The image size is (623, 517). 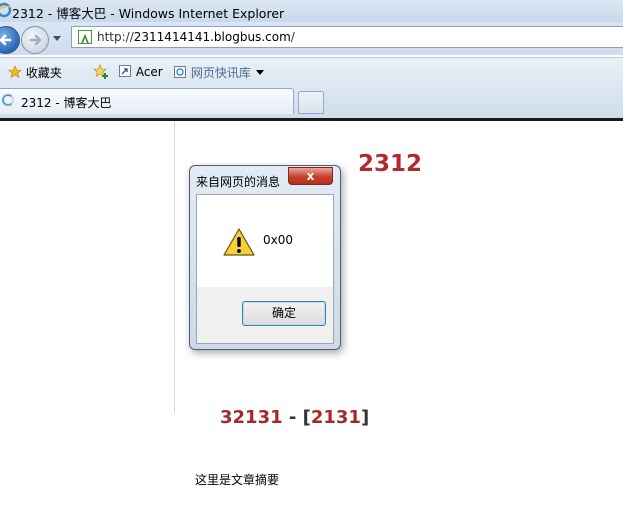 I want to click on favorite-link-acer: Acer, so click(x=140, y=71).